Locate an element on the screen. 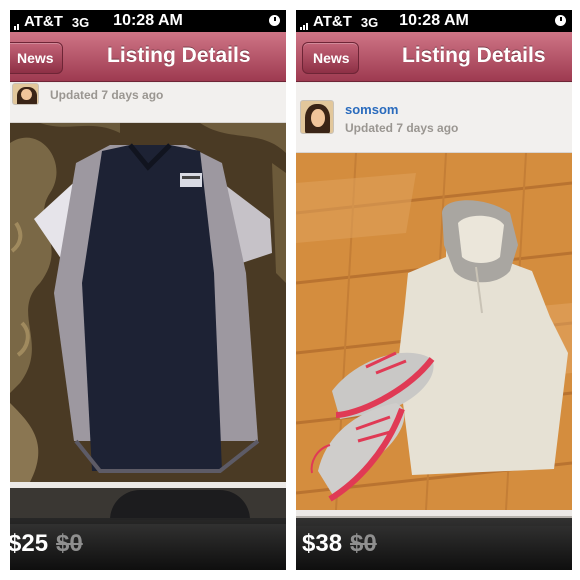 This screenshot has width=580, height=580. price-bar: $38 $0 is located at coordinates (434, 544).